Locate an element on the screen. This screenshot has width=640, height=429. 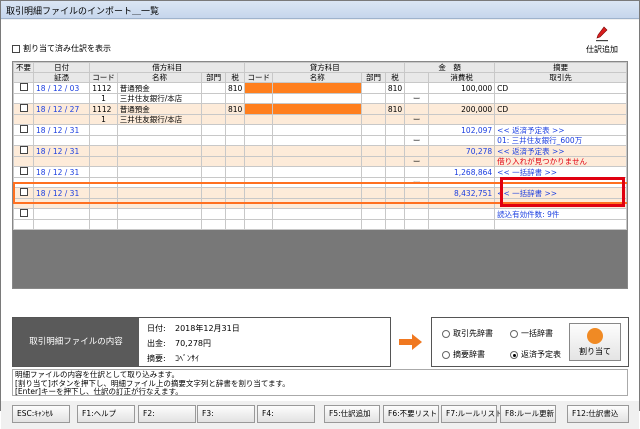
f4-button: F4: is located at coordinates (286, 414).